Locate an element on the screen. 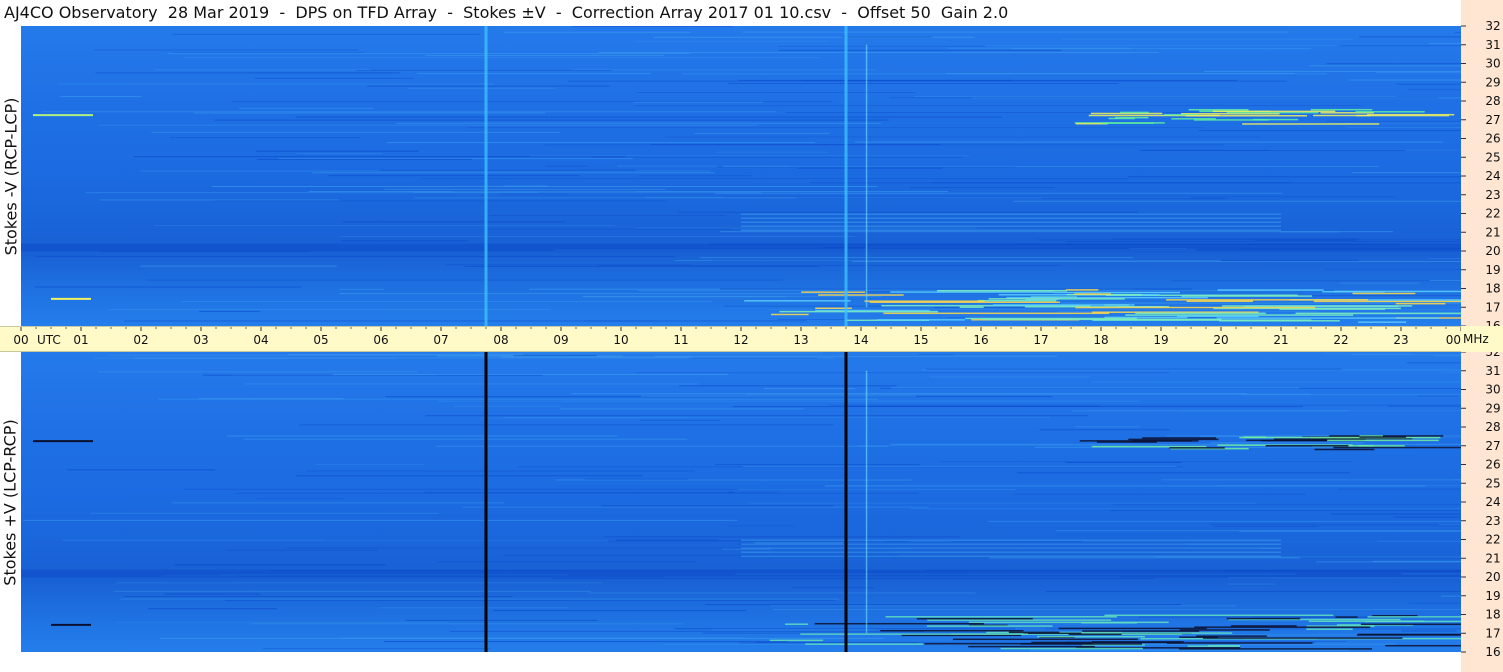  freq-tick-label: 25 is located at coordinates (1492, 483).